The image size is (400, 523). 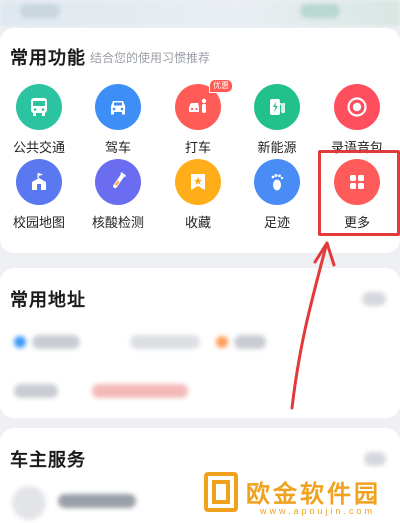 What do you see at coordinates (318, 511) in the screenshot?
I see `watermark-url: www.apoujin.com` at bounding box center [318, 511].